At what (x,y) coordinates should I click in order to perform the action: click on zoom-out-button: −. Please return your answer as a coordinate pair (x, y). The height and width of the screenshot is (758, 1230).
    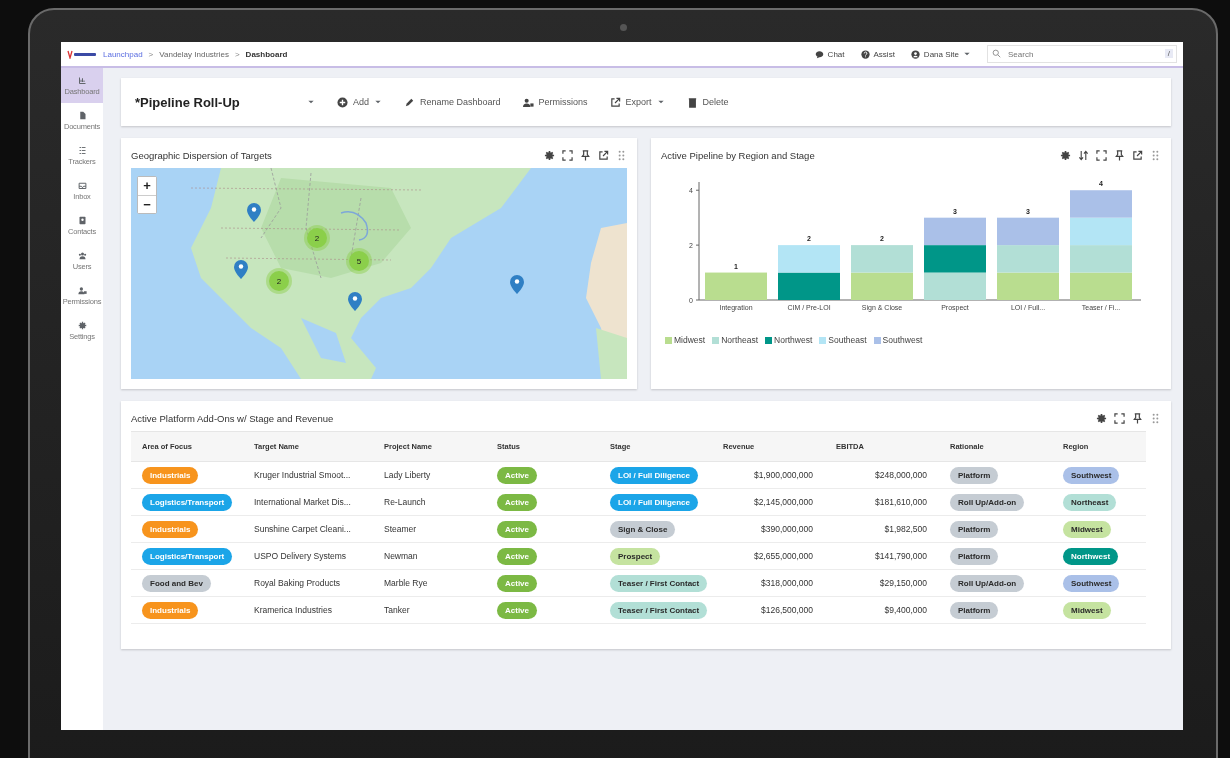
    Looking at the image, I should click on (147, 204).